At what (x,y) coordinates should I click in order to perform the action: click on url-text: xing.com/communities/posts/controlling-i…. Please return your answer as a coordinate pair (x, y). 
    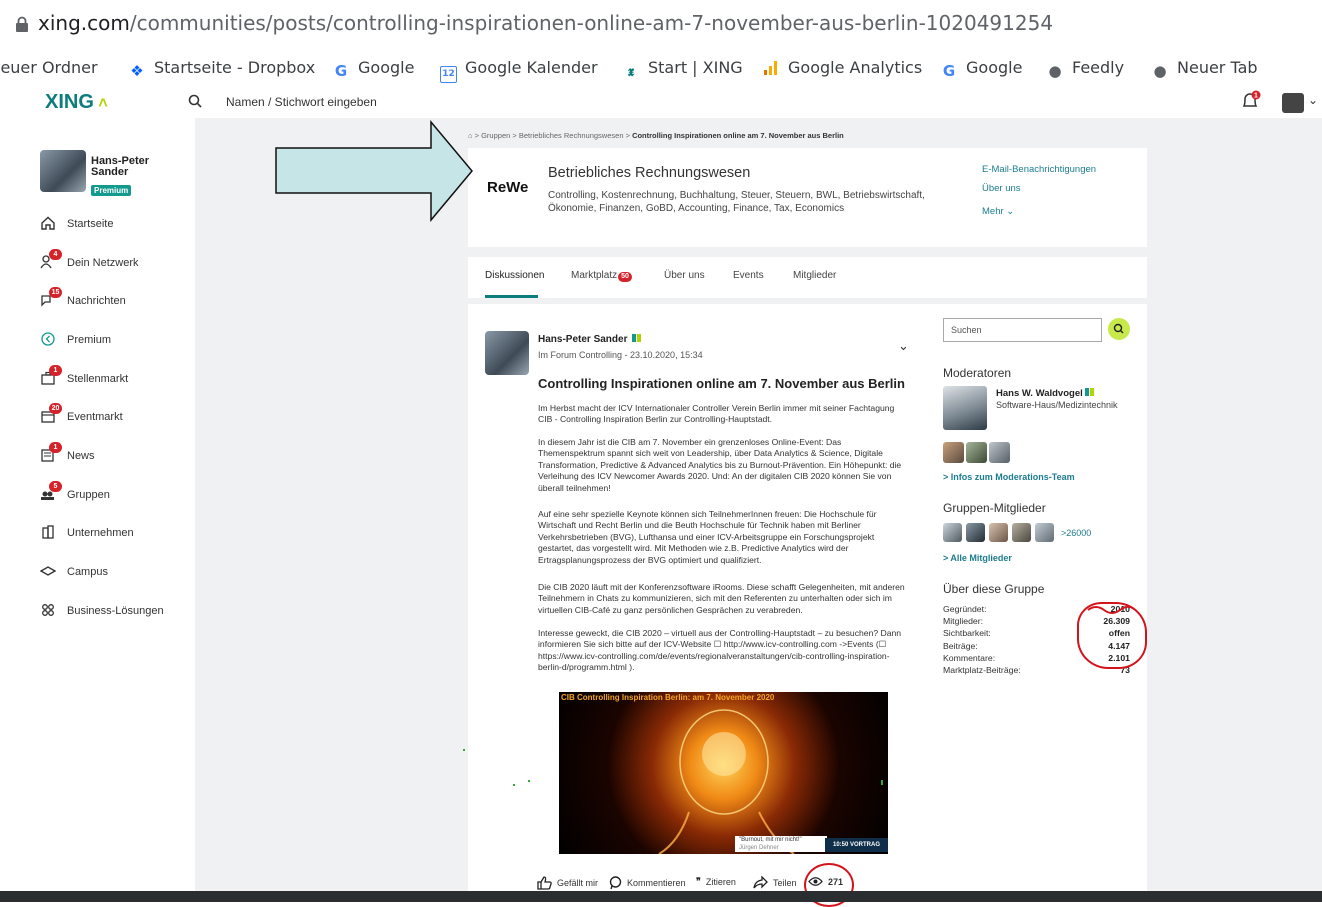
    Looking at the image, I should click on (545, 23).